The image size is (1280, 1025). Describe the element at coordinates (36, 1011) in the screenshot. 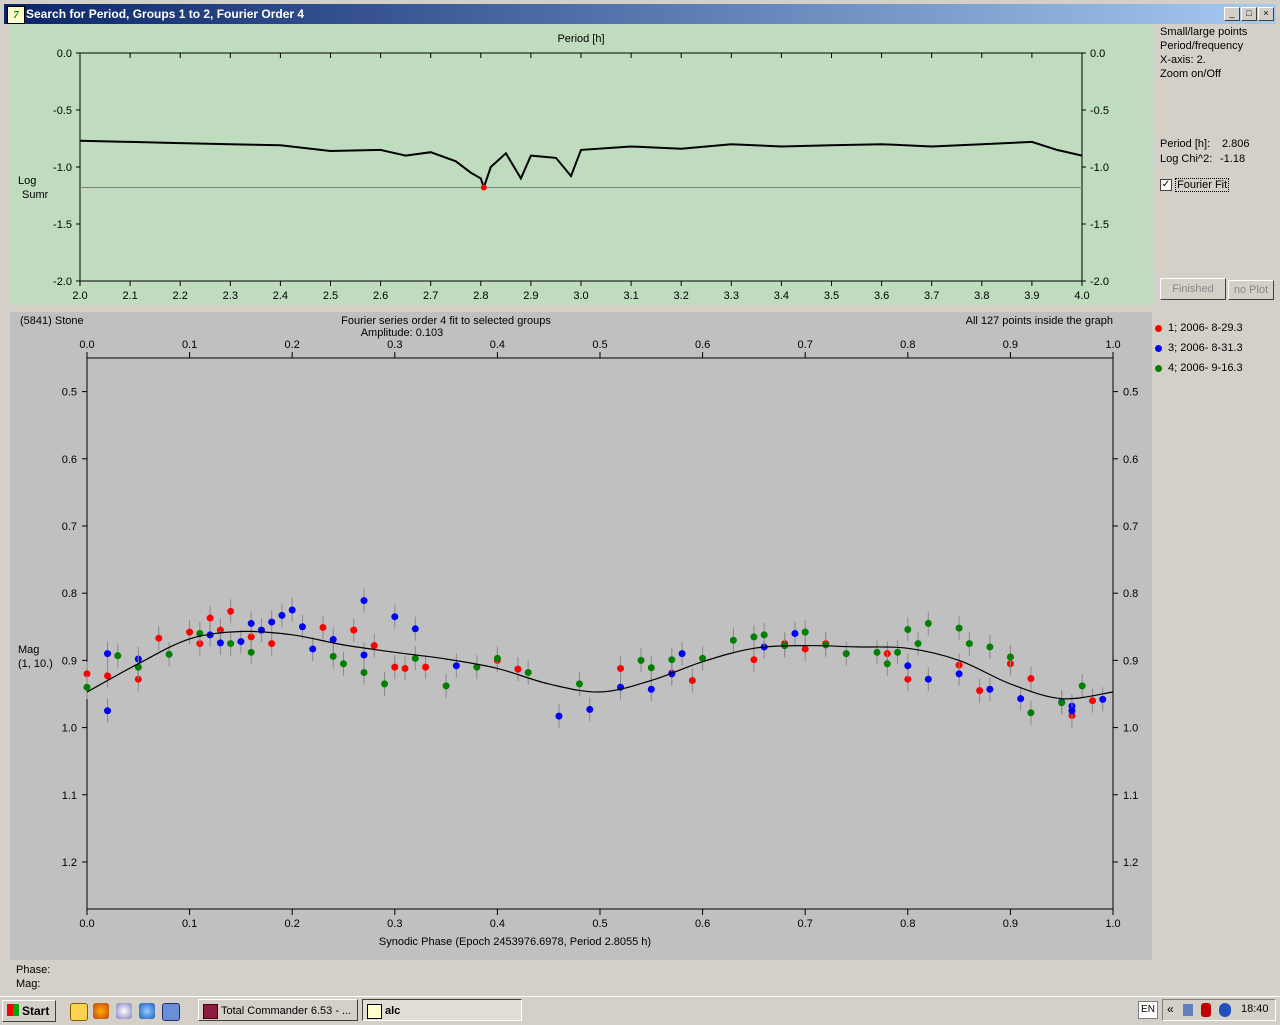

I see `start-label: Start` at that location.